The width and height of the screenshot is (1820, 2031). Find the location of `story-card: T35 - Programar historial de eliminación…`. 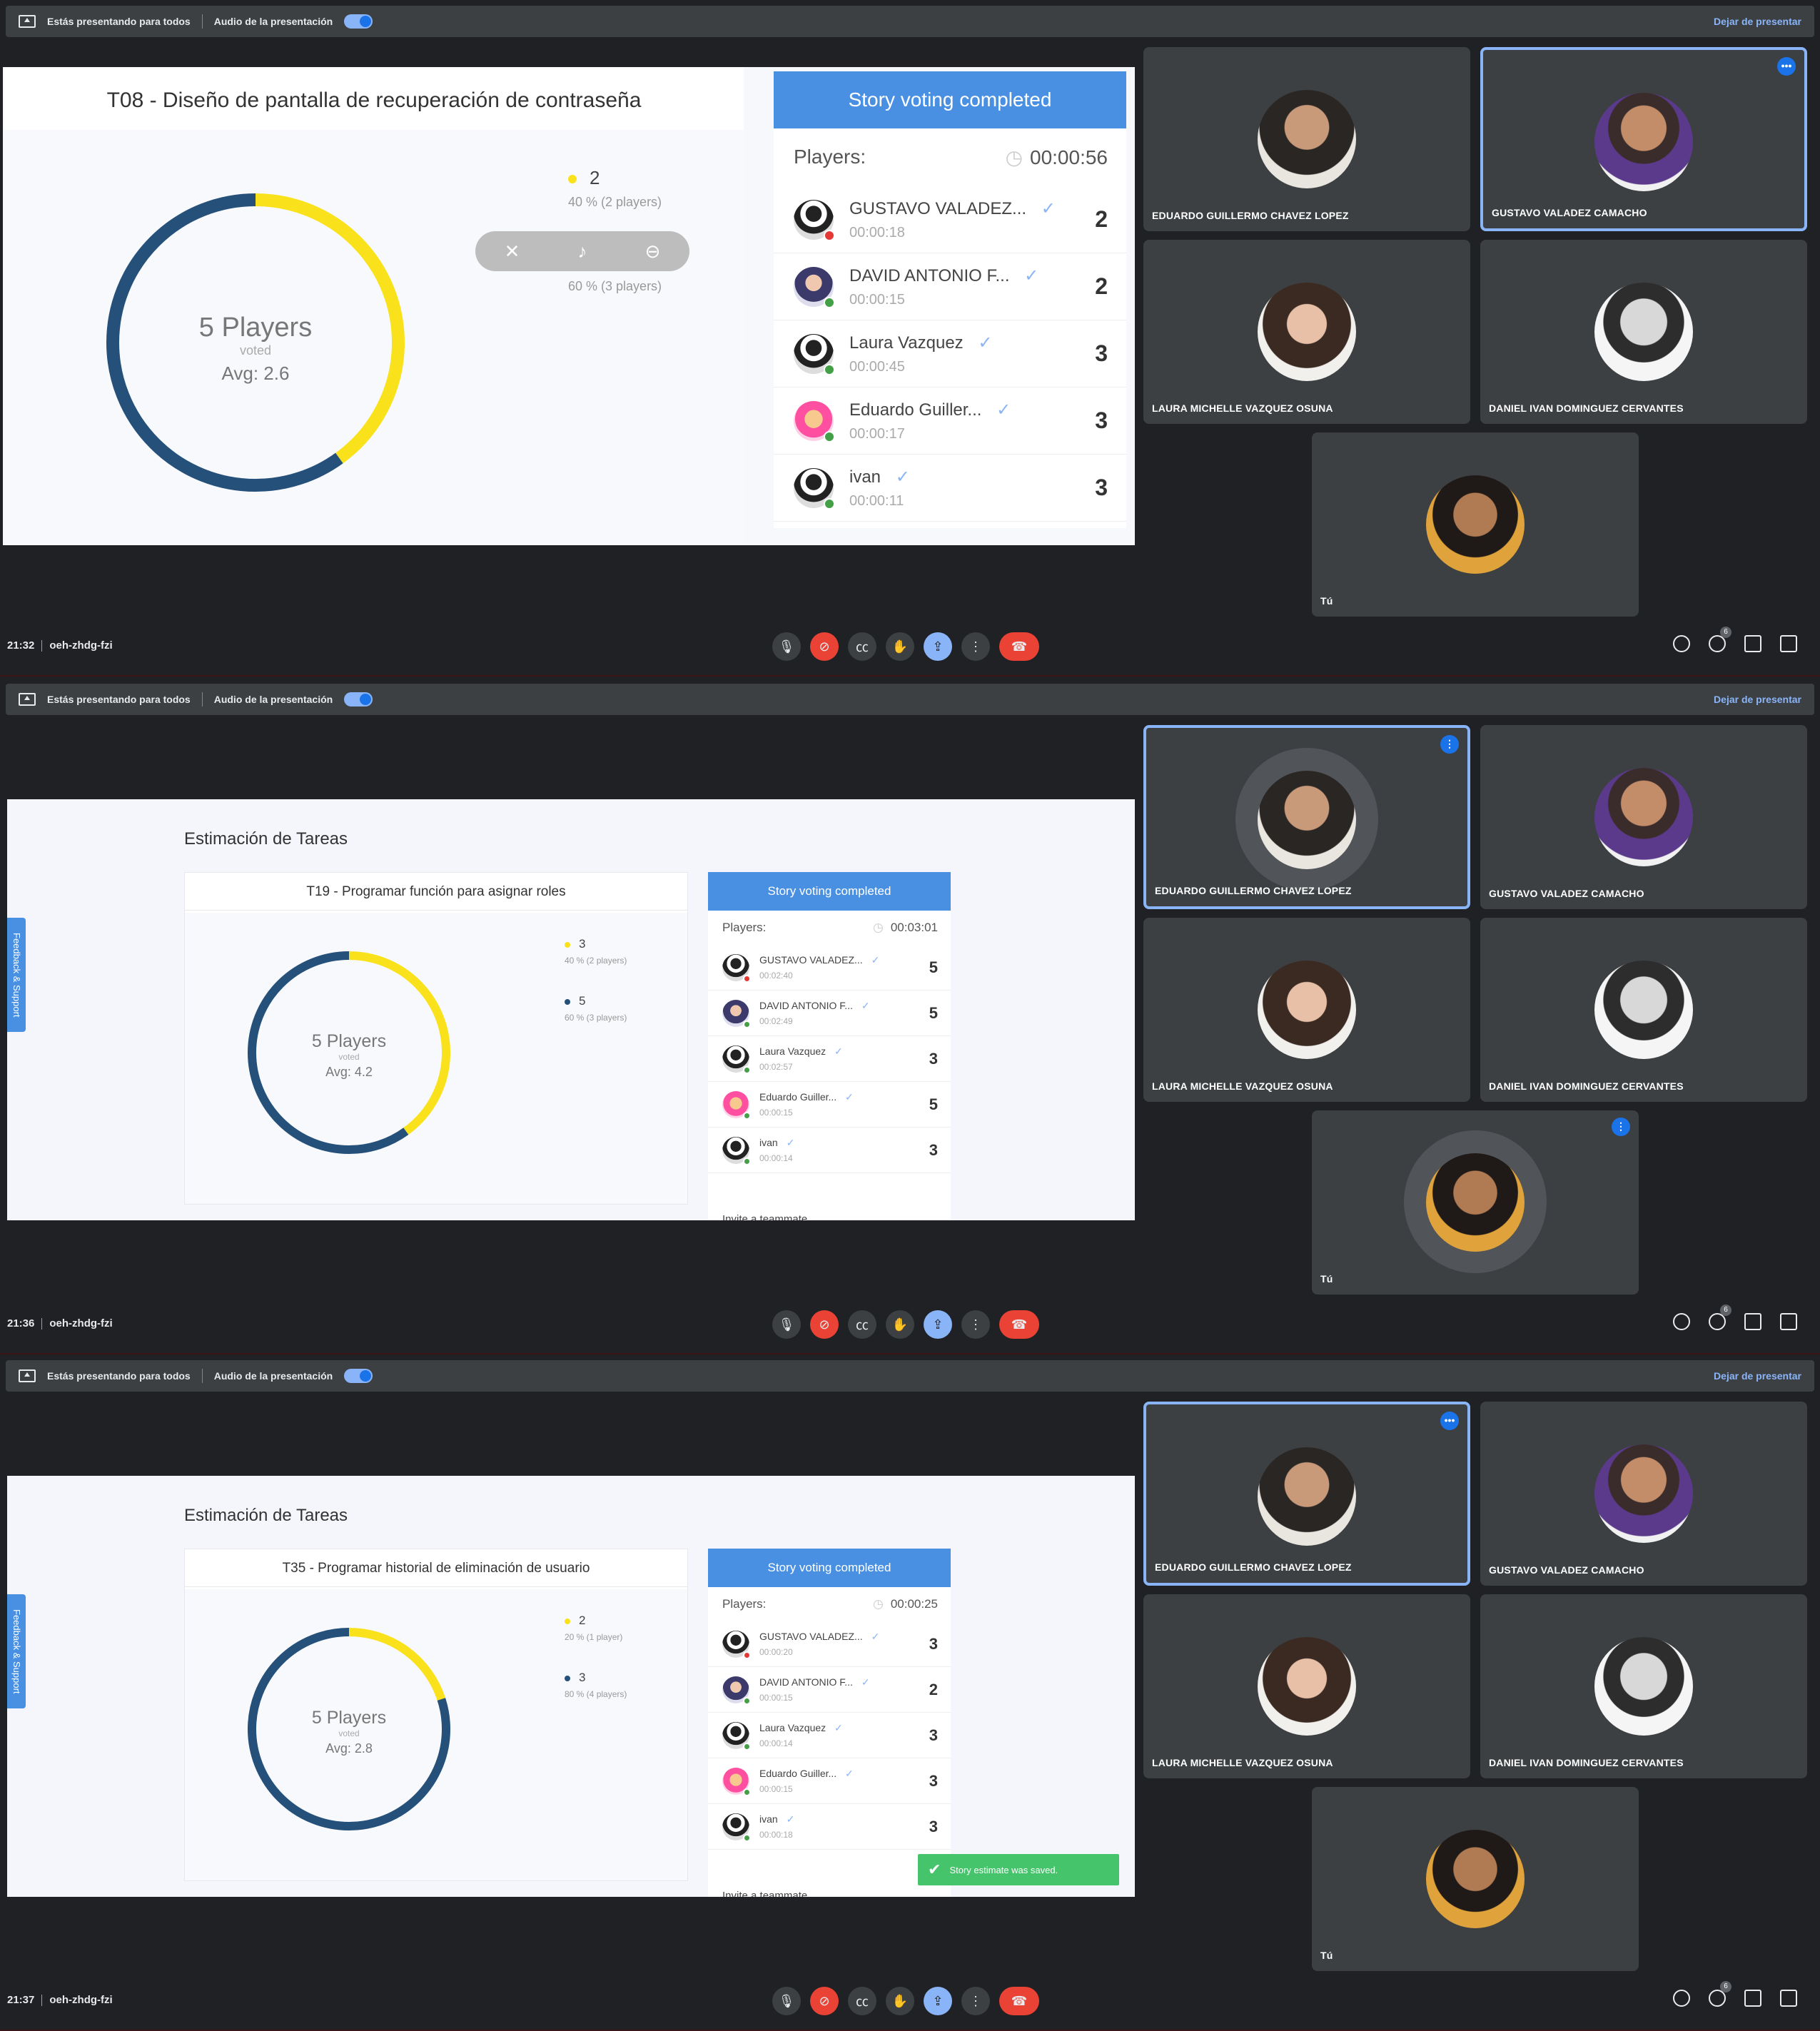

story-card: T35 - Programar historial de eliminación… is located at coordinates (436, 1715).